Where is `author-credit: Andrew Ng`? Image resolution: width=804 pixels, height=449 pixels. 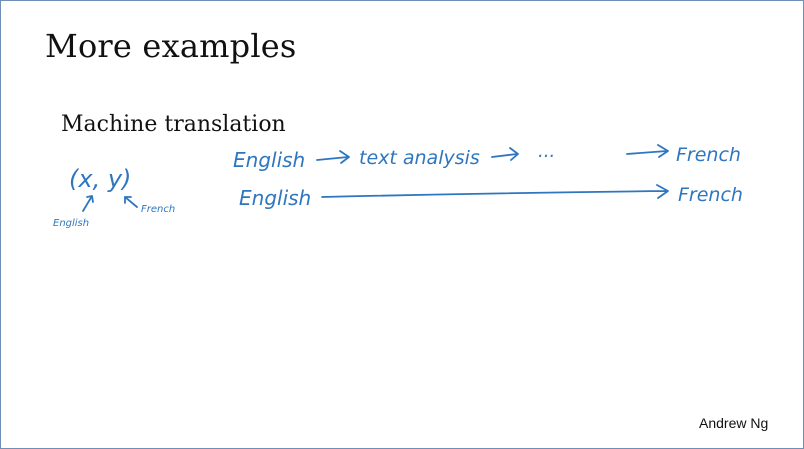
author-credit: Andrew Ng is located at coordinates (734, 423).